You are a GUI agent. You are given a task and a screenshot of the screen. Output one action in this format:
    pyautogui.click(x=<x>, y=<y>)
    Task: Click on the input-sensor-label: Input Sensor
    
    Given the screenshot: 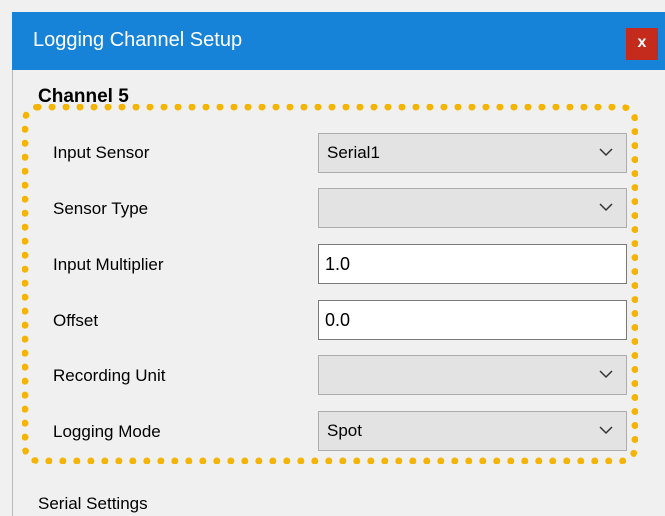 What is the action you would take?
    pyautogui.click(x=101, y=152)
    